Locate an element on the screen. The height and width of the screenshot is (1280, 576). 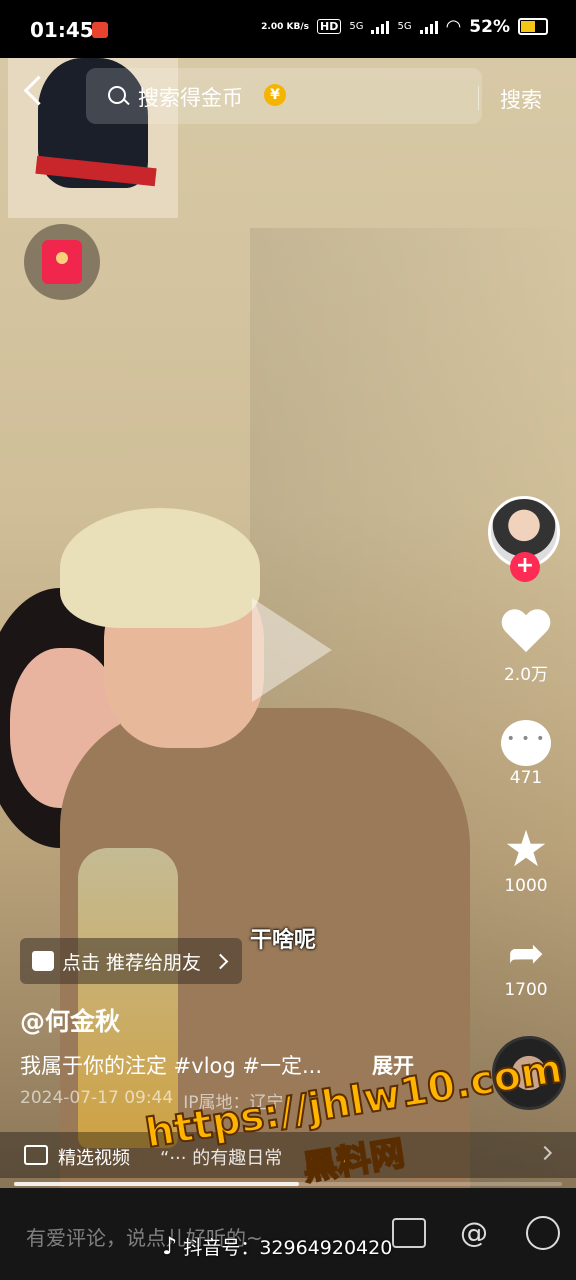
recommend-label: 点击 推荐给朋友 is located at coordinates (132, 962).